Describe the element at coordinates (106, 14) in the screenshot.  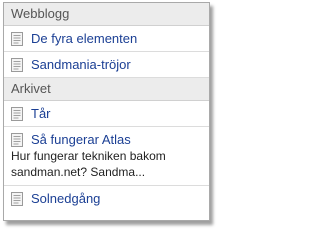
I see `section-header-webblogg: Webblogg` at that location.